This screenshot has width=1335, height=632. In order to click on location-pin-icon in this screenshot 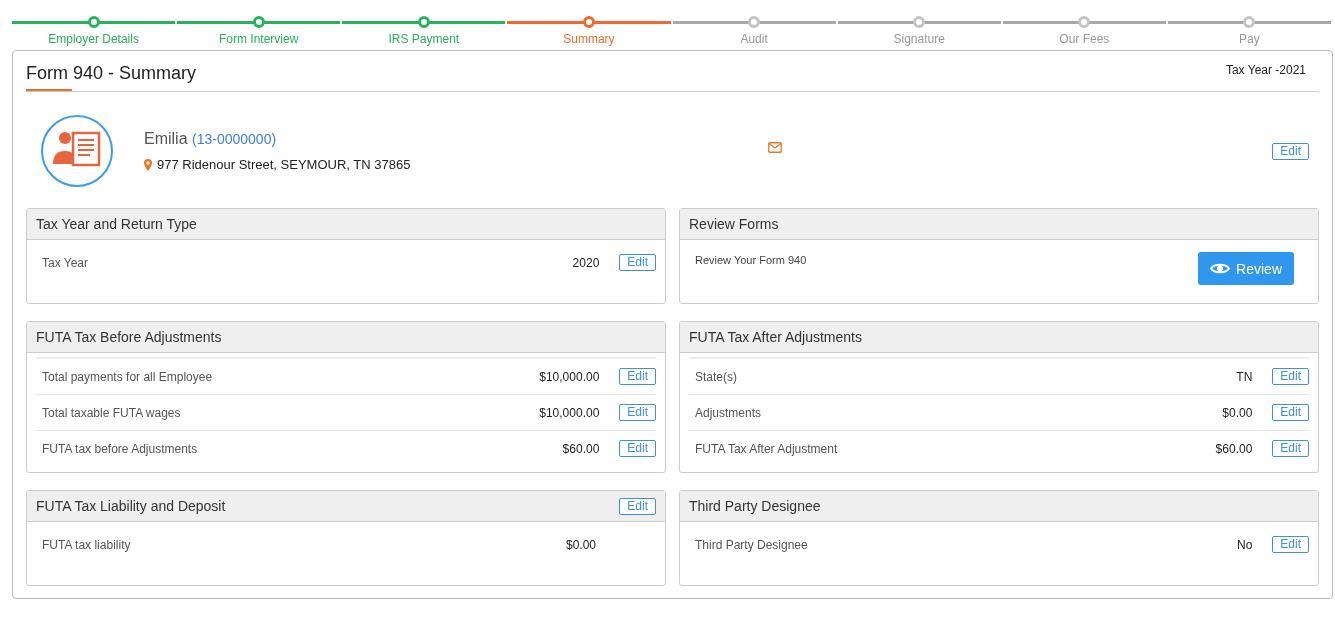, I will do `click(148, 164)`.